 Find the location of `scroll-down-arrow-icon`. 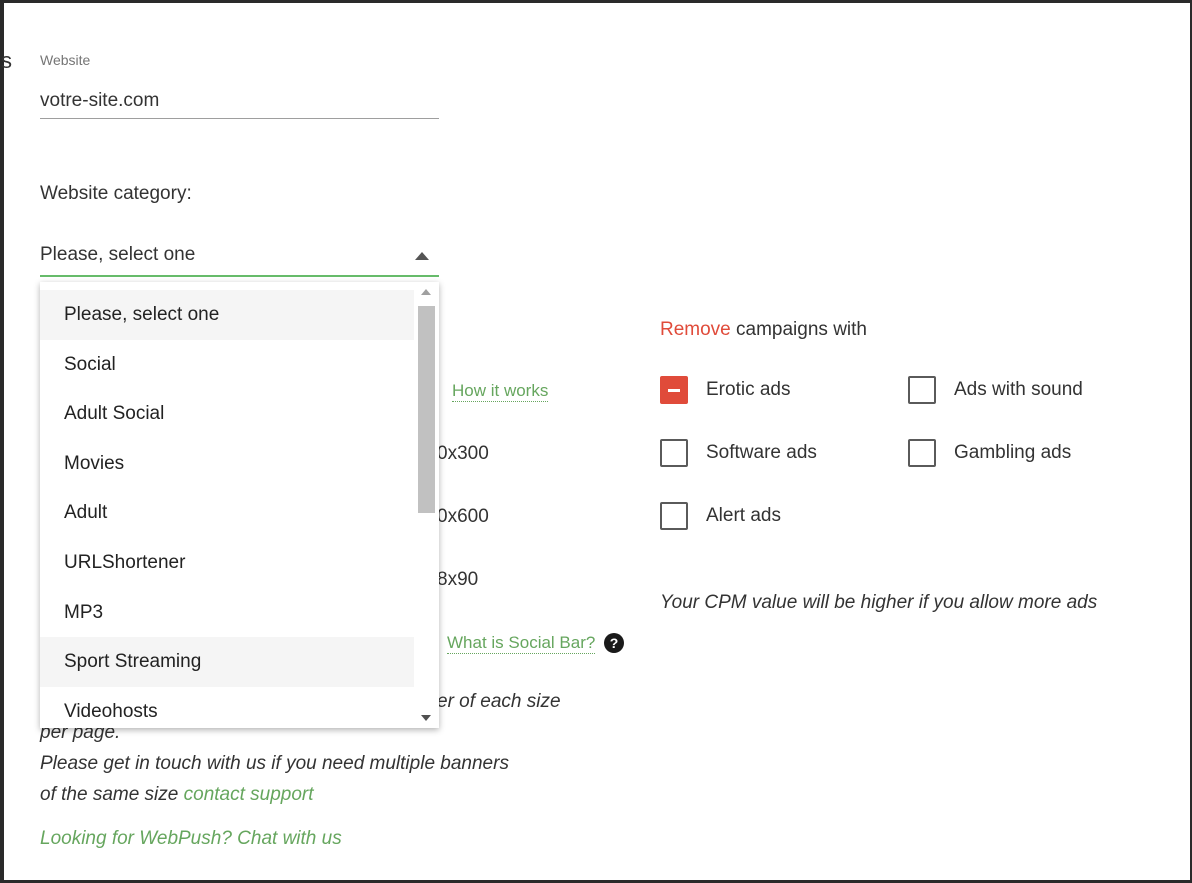

scroll-down-arrow-icon is located at coordinates (426, 718).